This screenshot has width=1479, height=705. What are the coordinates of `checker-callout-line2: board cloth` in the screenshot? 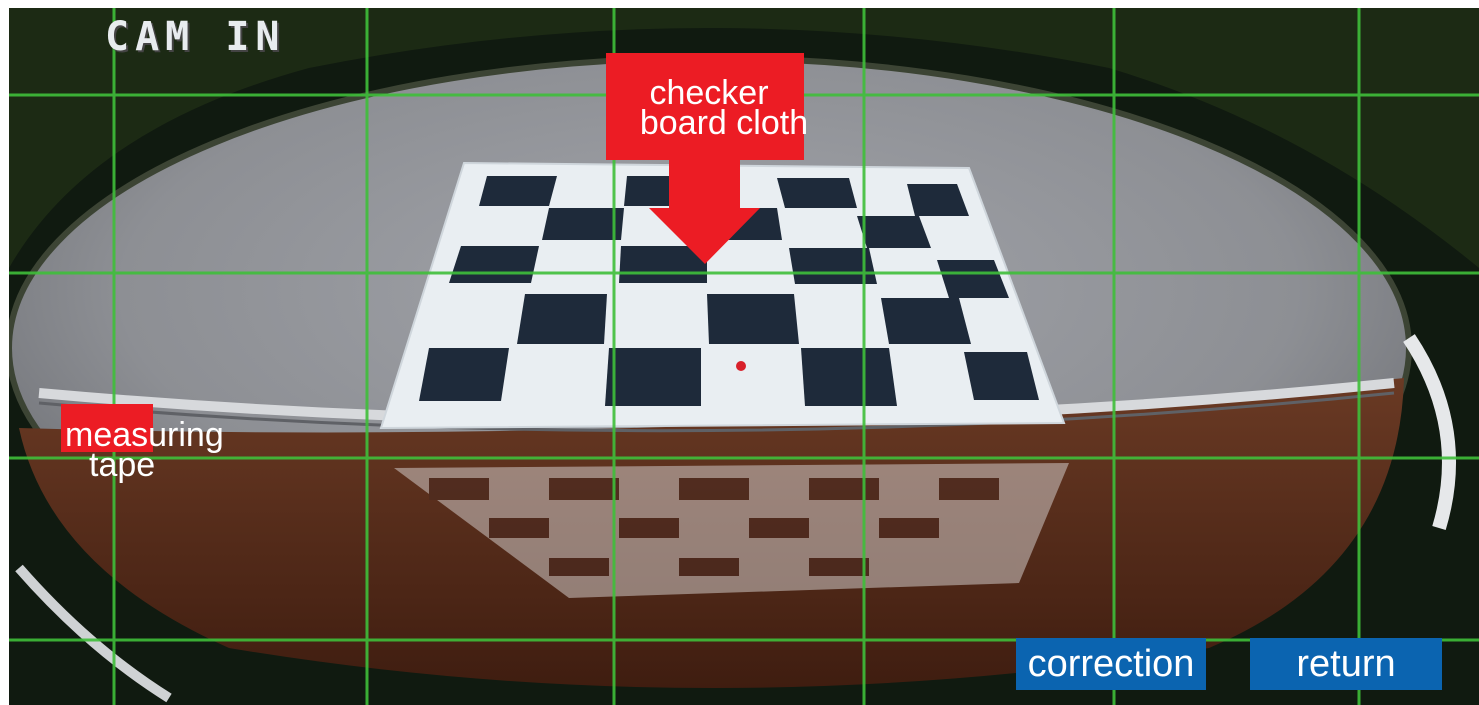 It's located at (724, 123).